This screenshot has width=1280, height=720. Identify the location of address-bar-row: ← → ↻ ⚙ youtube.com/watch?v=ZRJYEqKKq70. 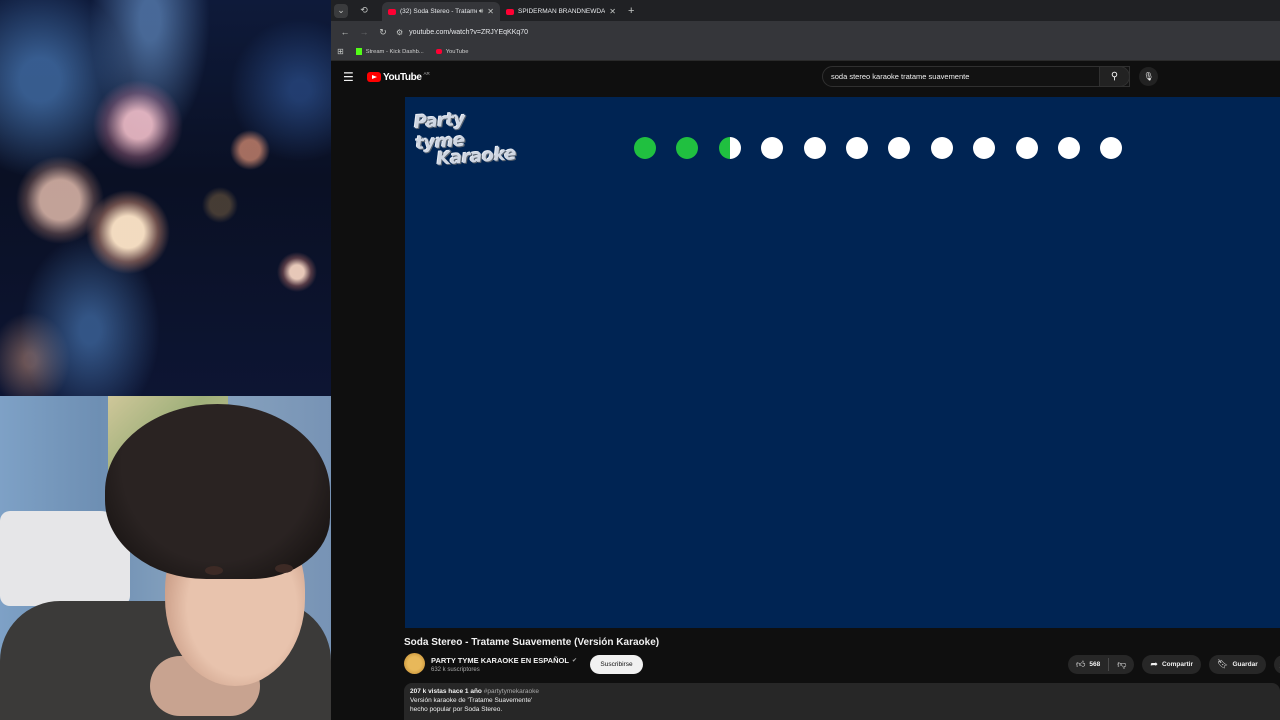
(805, 32).